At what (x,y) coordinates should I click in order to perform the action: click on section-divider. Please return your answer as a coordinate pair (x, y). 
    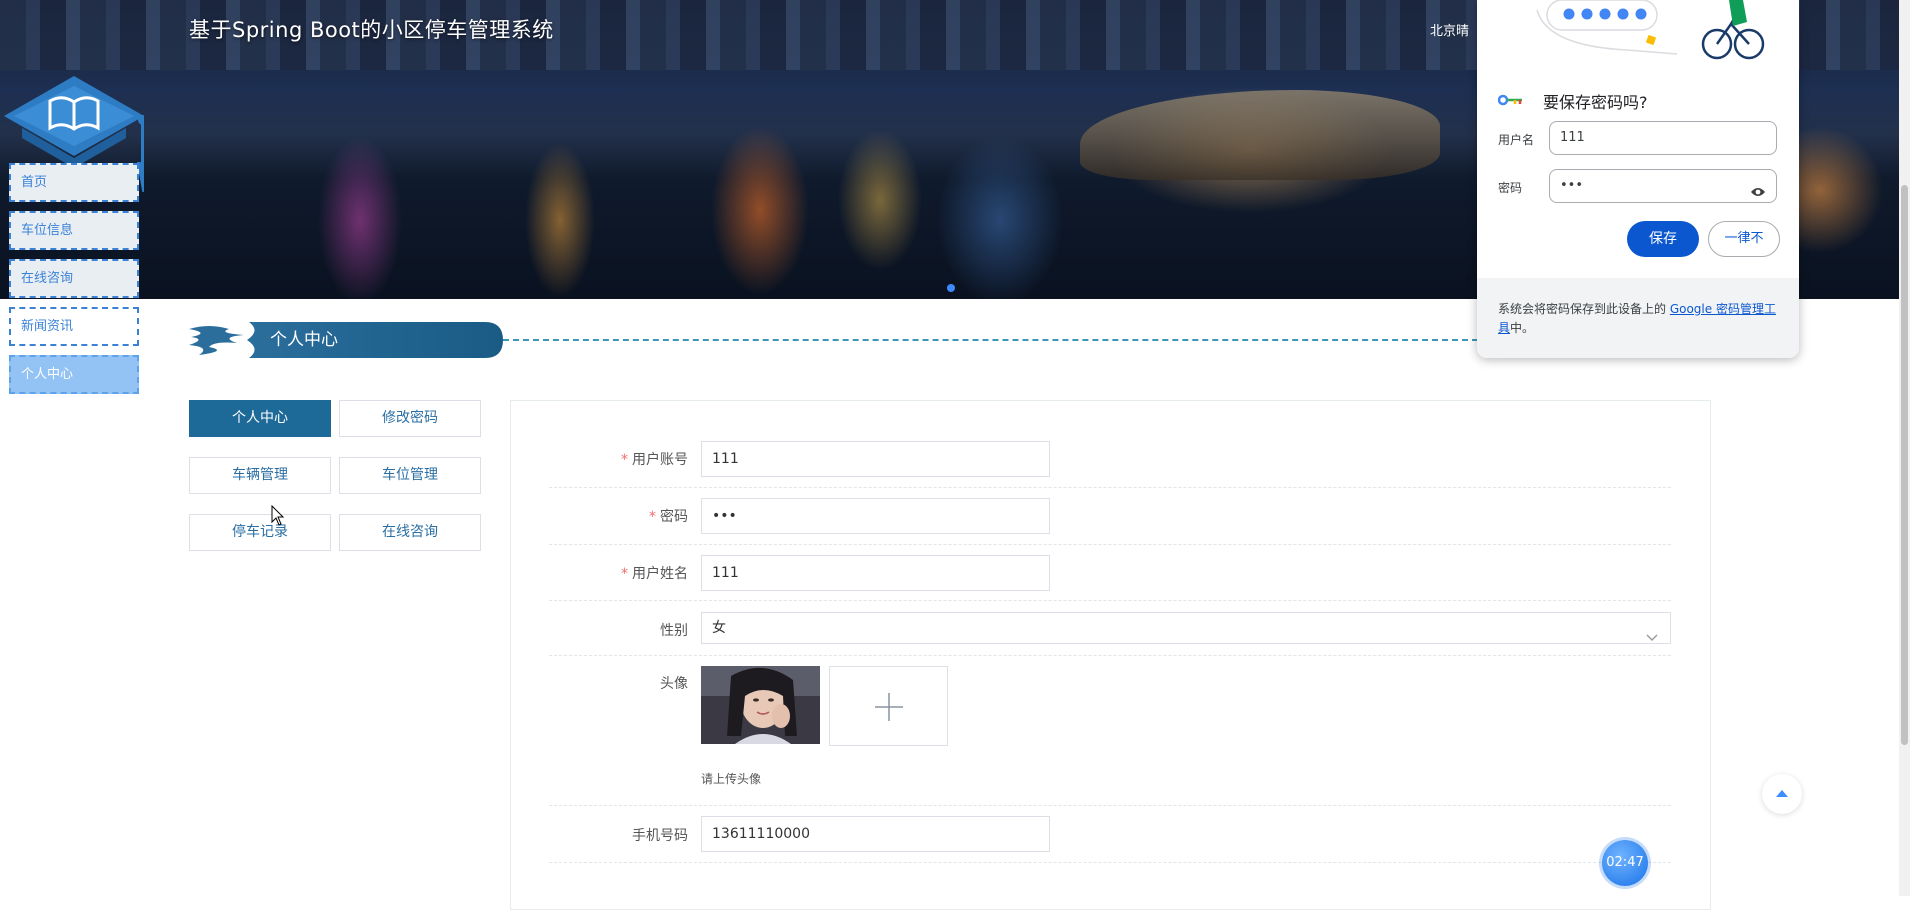
    Looking at the image, I should click on (990, 340).